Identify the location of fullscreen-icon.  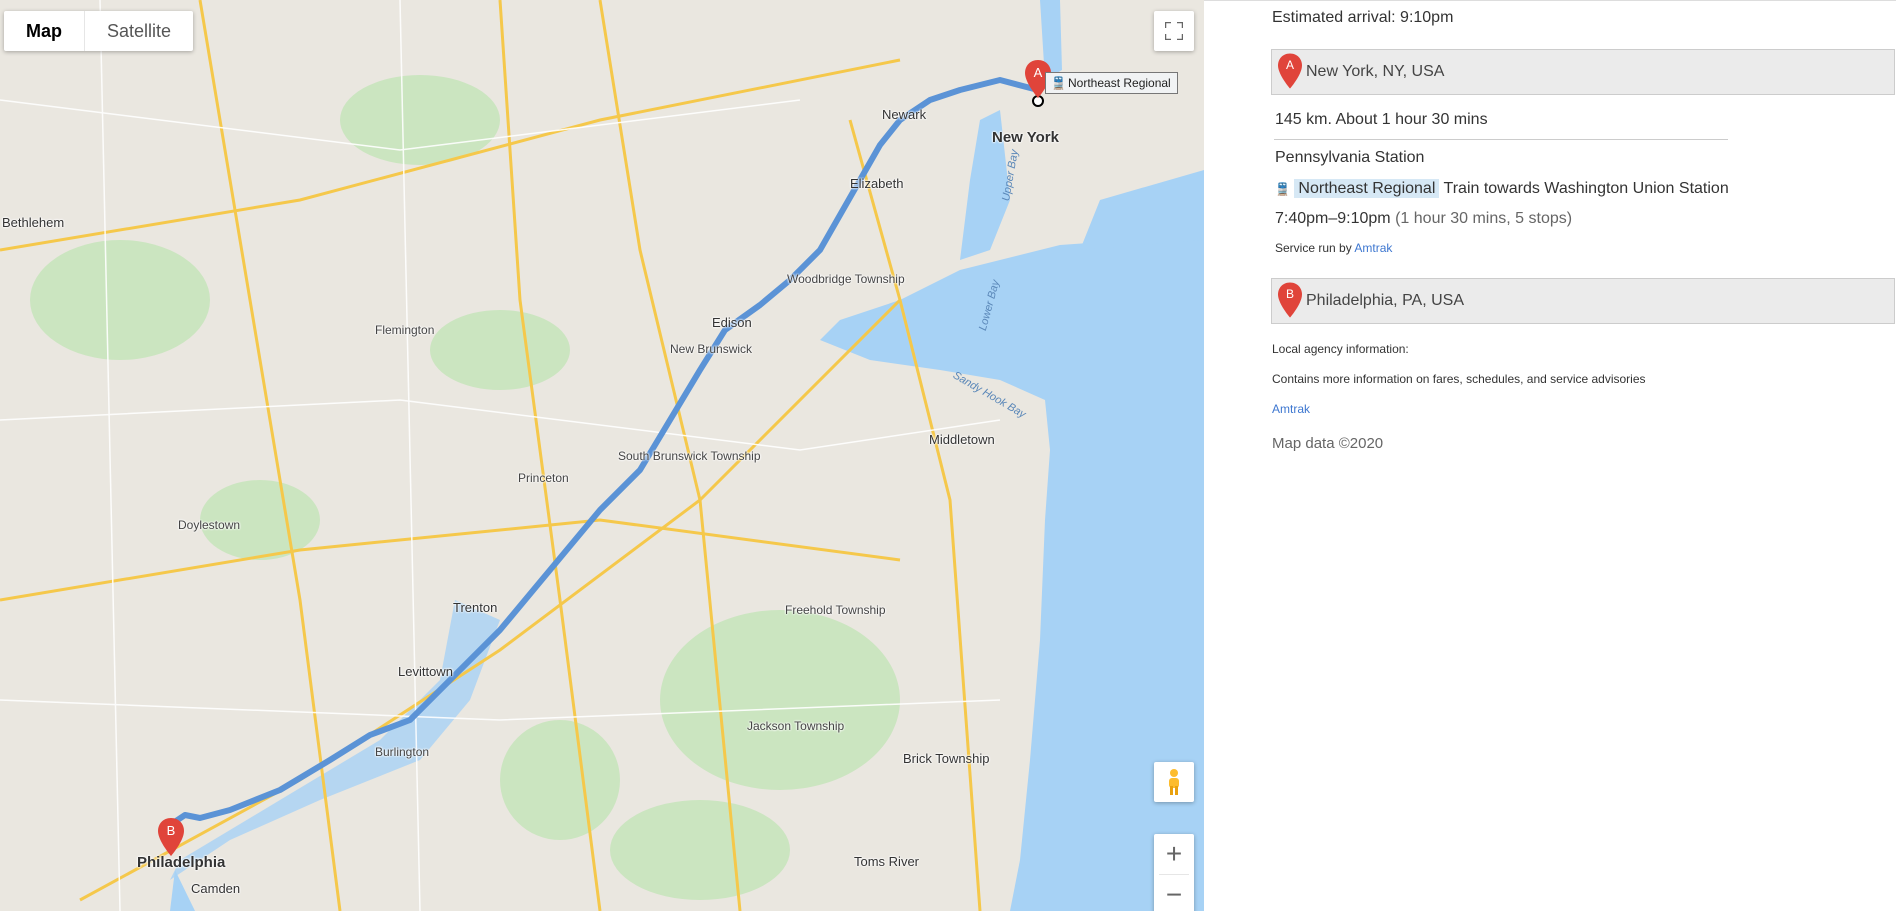
(1174, 31).